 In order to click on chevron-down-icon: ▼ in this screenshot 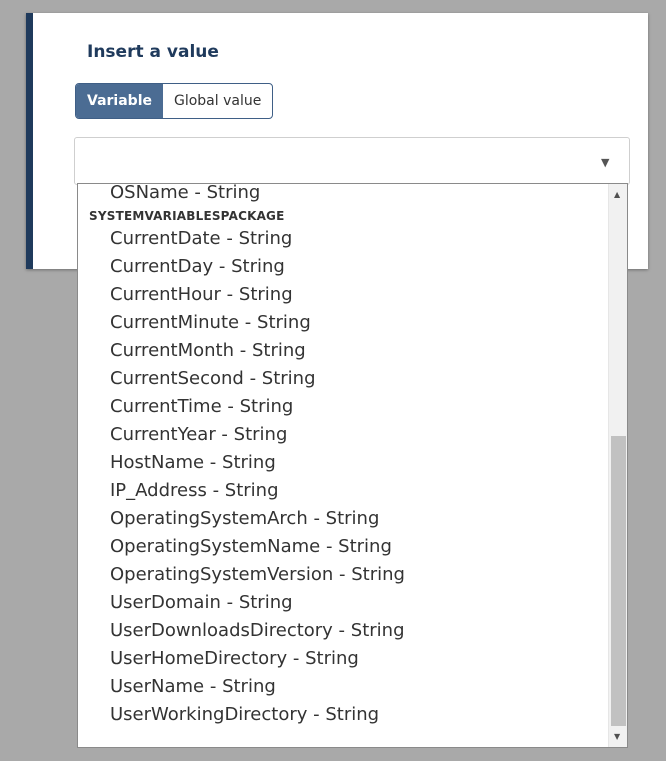, I will do `click(605, 162)`.